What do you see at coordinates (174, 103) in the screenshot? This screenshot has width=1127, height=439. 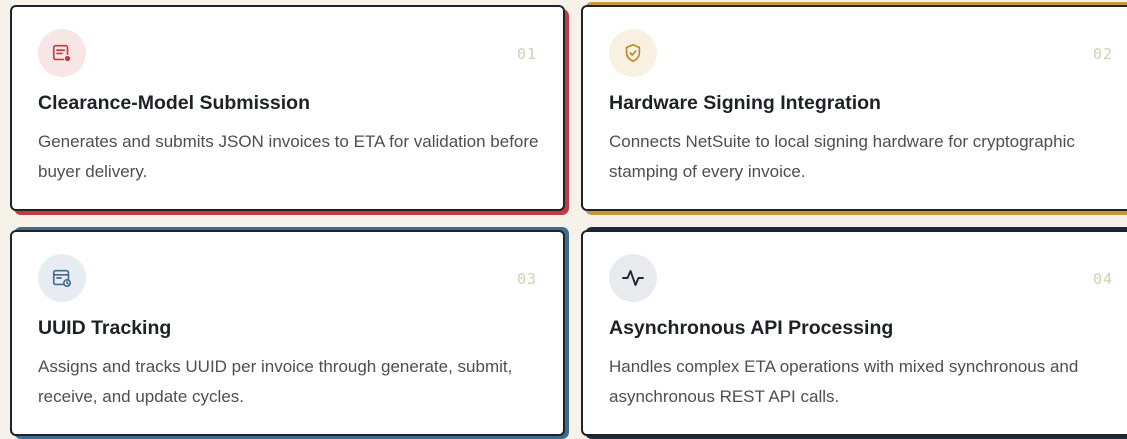 I see `card-title: Clearance-Model Submission` at bounding box center [174, 103].